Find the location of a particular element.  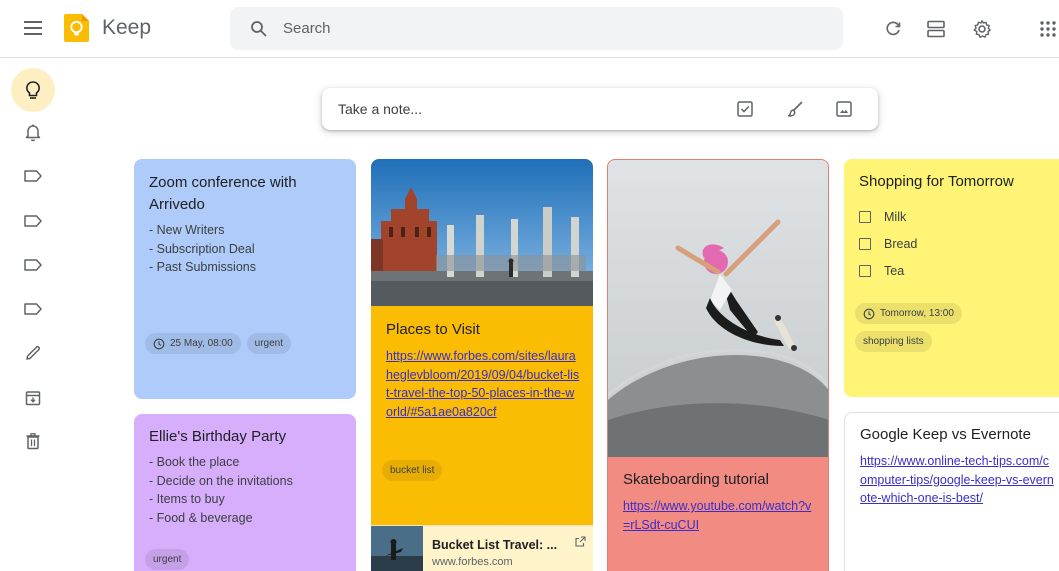

list-item: - New Writers is located at coordinates (187, 230).